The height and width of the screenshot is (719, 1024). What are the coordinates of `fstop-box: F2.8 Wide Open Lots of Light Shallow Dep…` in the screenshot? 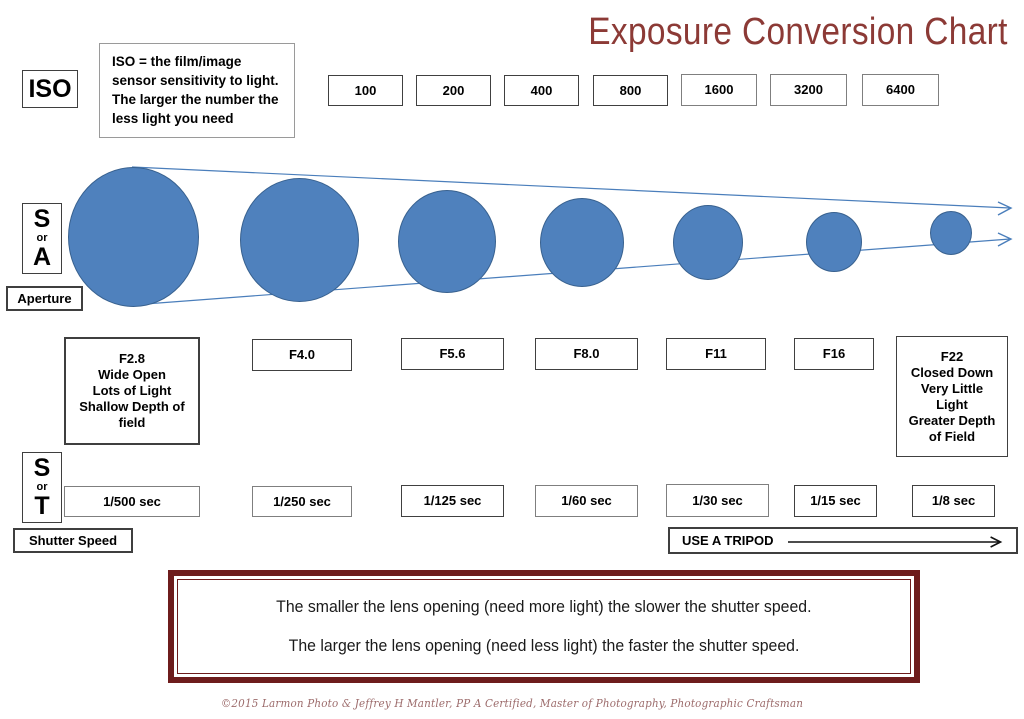 It's located at (132, 391).